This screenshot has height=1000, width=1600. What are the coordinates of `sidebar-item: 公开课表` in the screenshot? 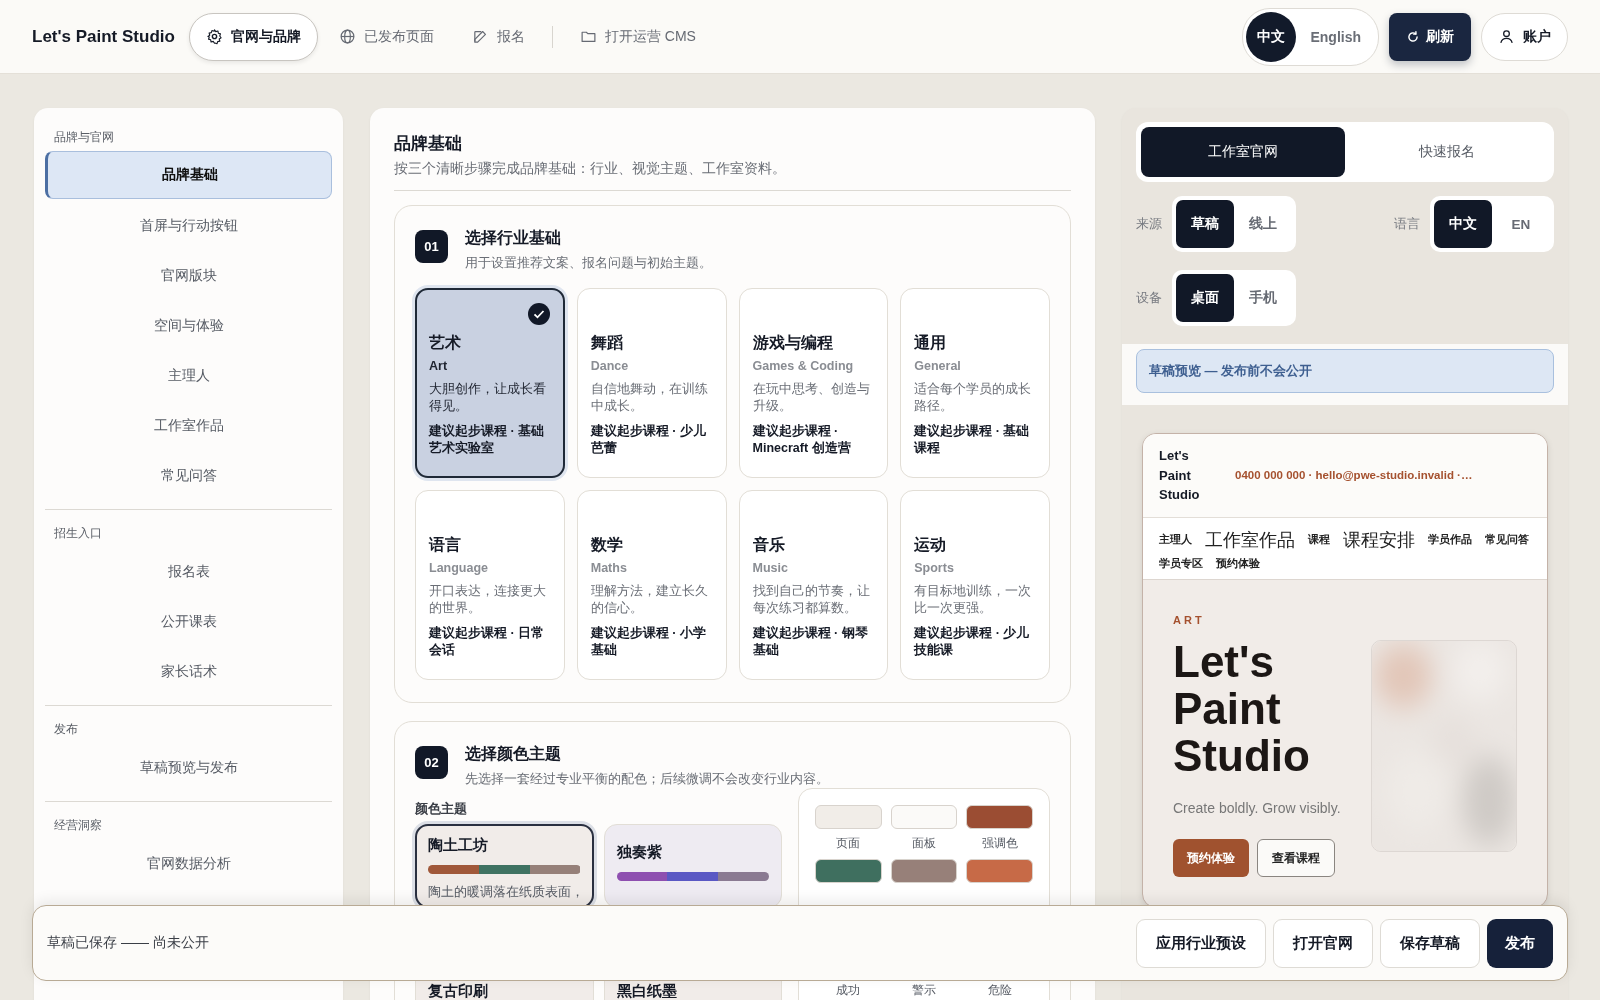 It's located at (188, 622).